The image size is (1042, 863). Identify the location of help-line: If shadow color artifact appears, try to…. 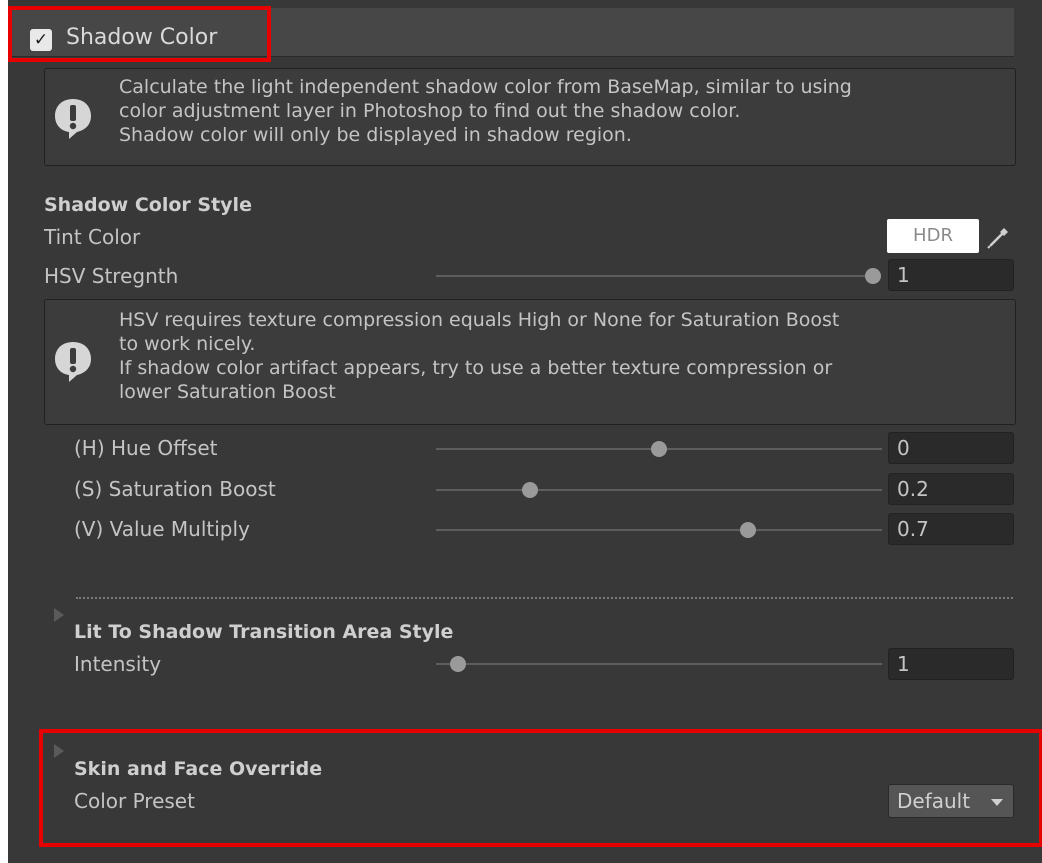
(476, 368).